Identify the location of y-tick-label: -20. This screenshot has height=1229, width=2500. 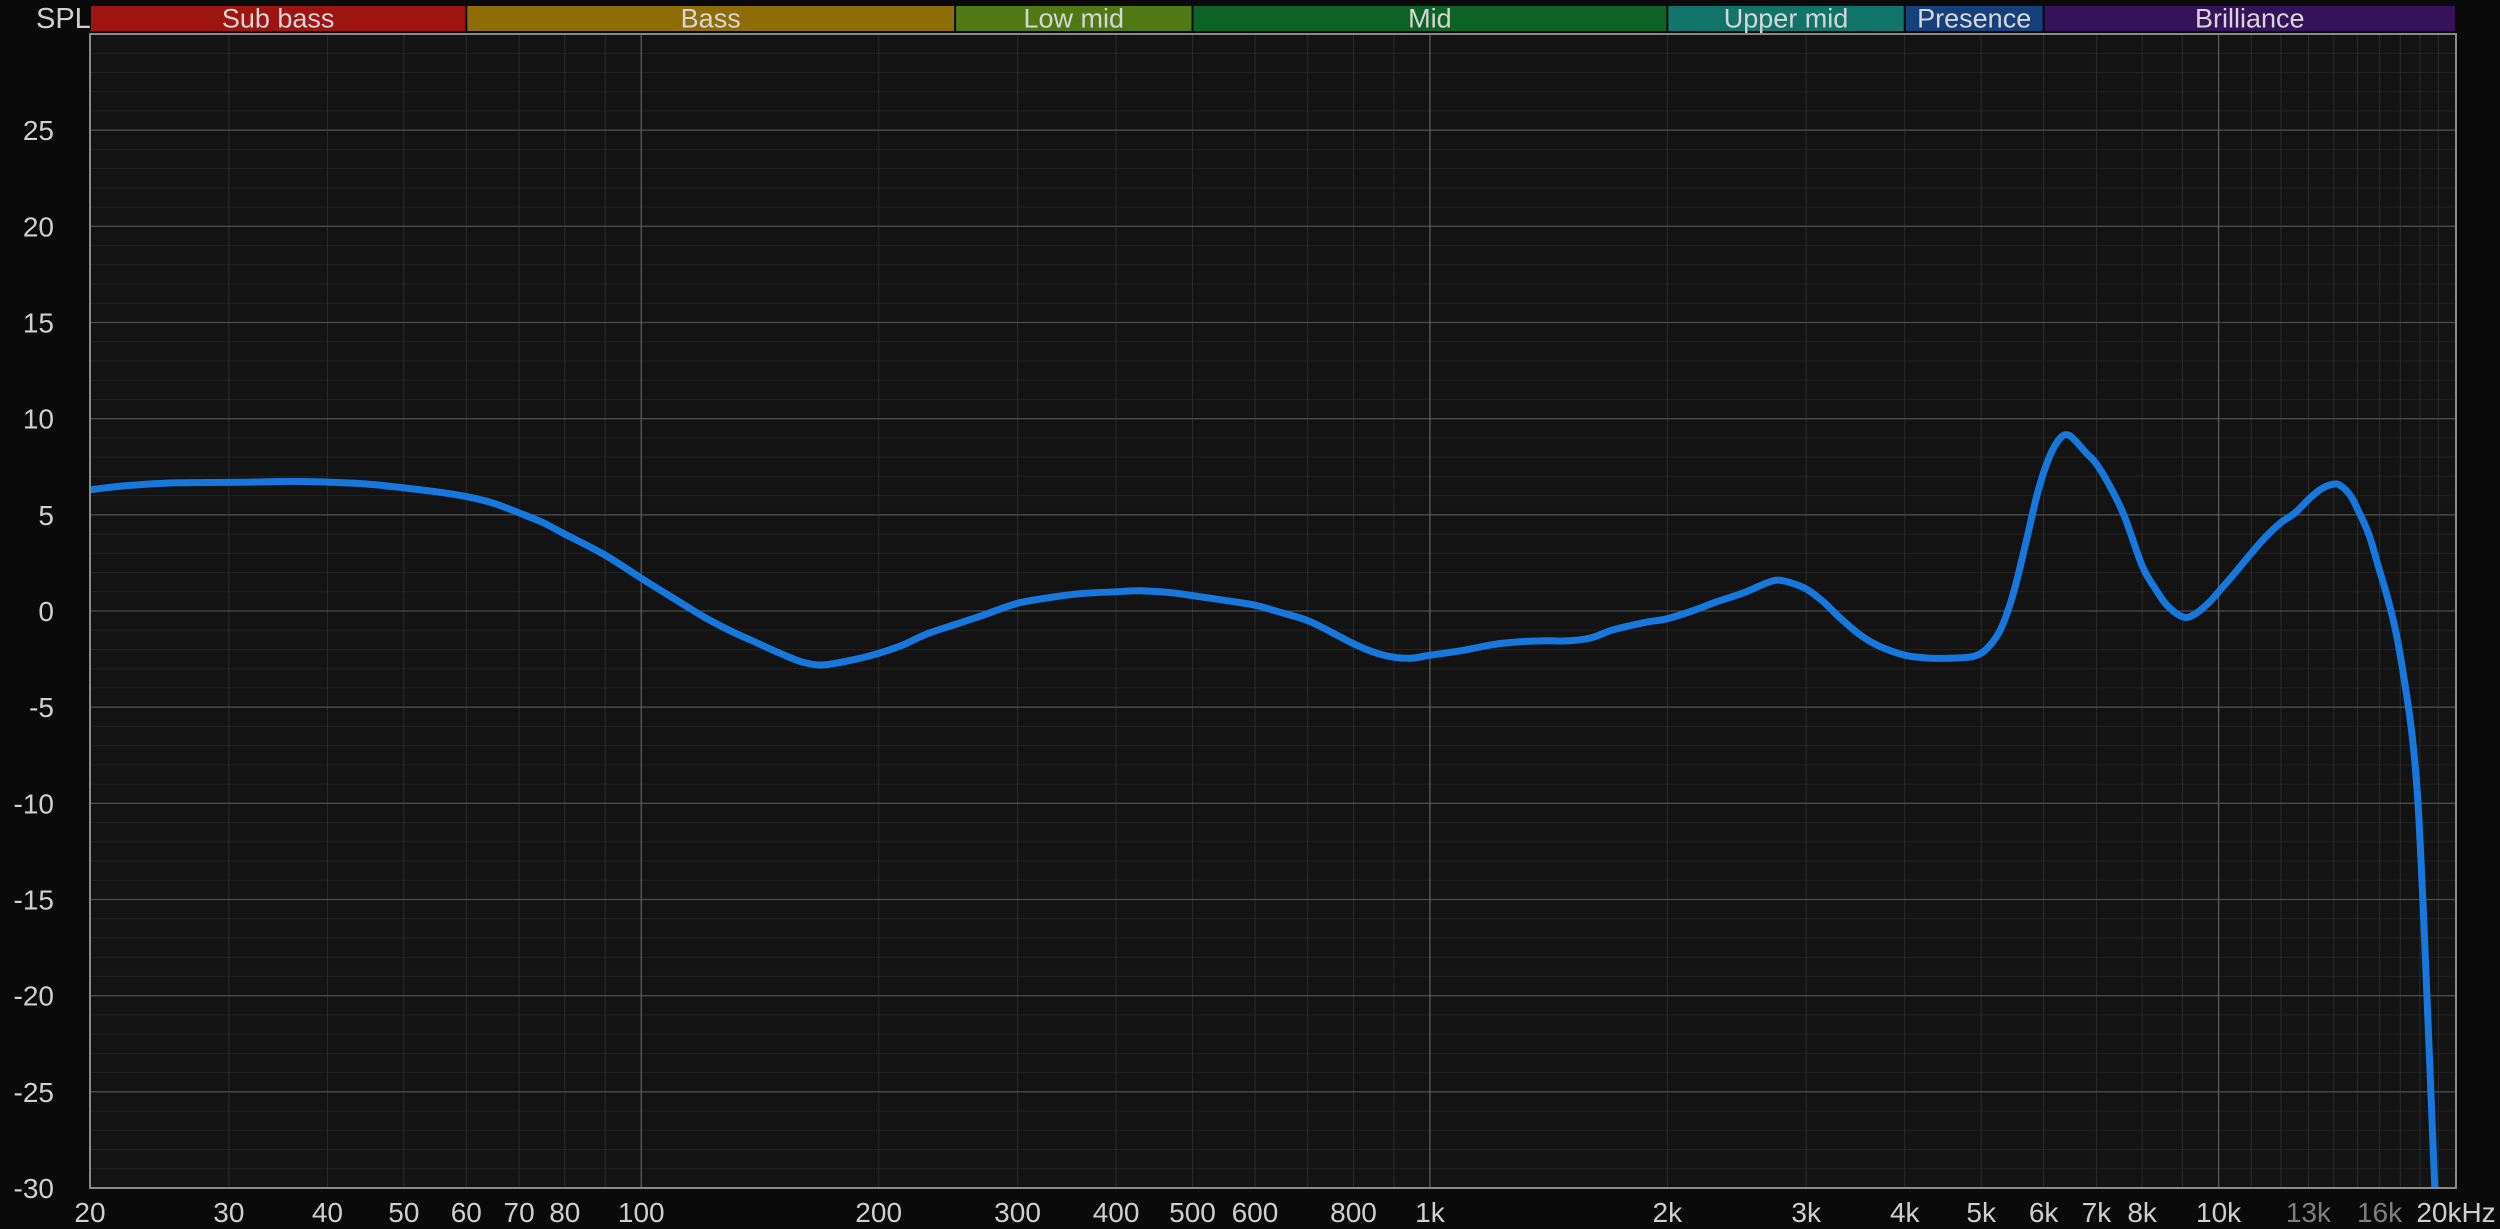
(34, 996).